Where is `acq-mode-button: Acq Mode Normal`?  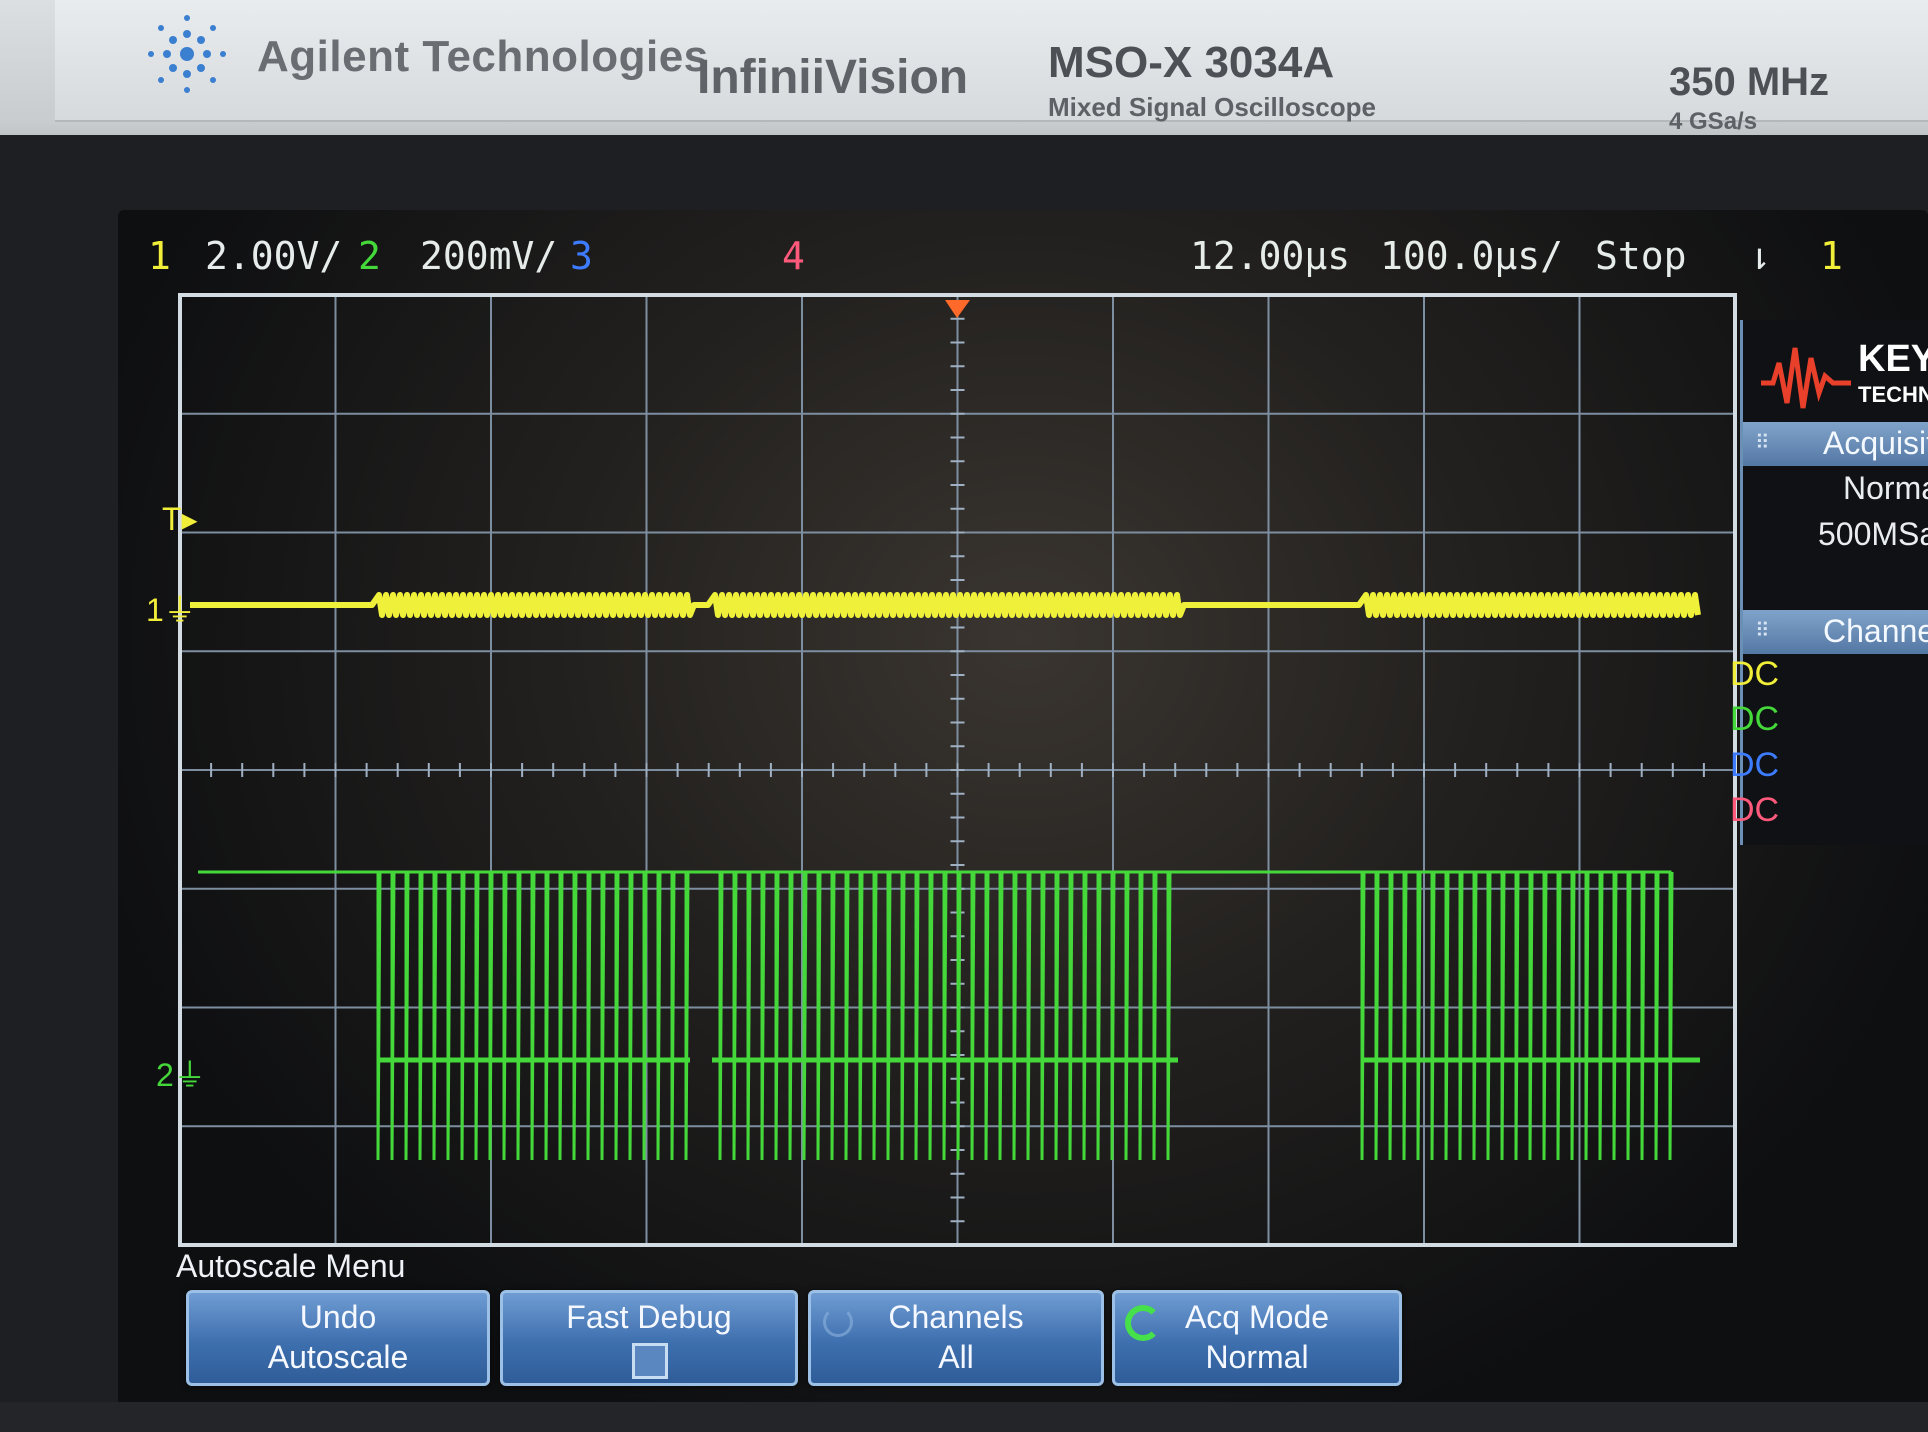
acq-mode-button: Acq Mode Normal is located at coordinates (1257, 1338).